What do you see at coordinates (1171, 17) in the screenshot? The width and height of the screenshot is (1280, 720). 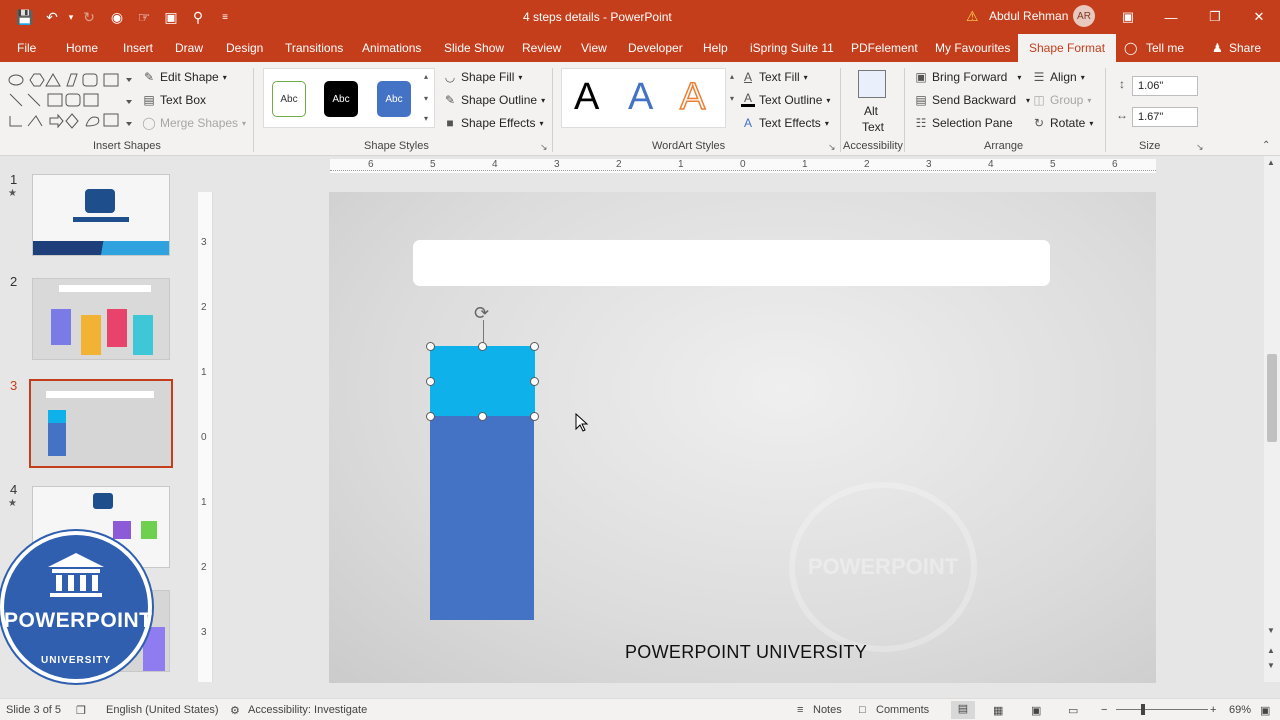 I see `minimize-icon: —` at bounding box center [1171, 17].